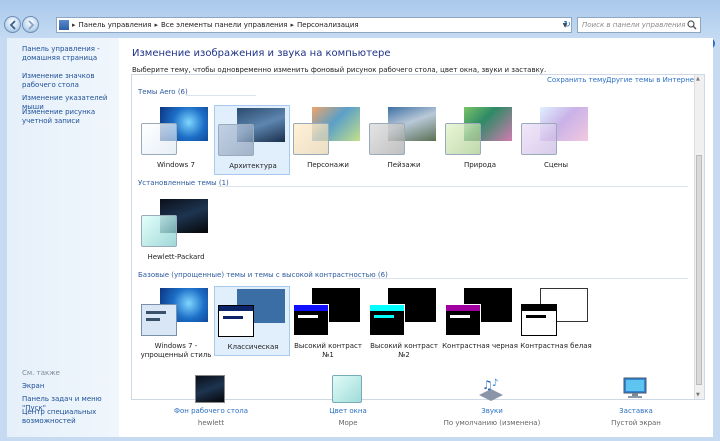 This screenshot has width=720, height=441. I want to click on theme-classic: Классическая, so click(252, 321).